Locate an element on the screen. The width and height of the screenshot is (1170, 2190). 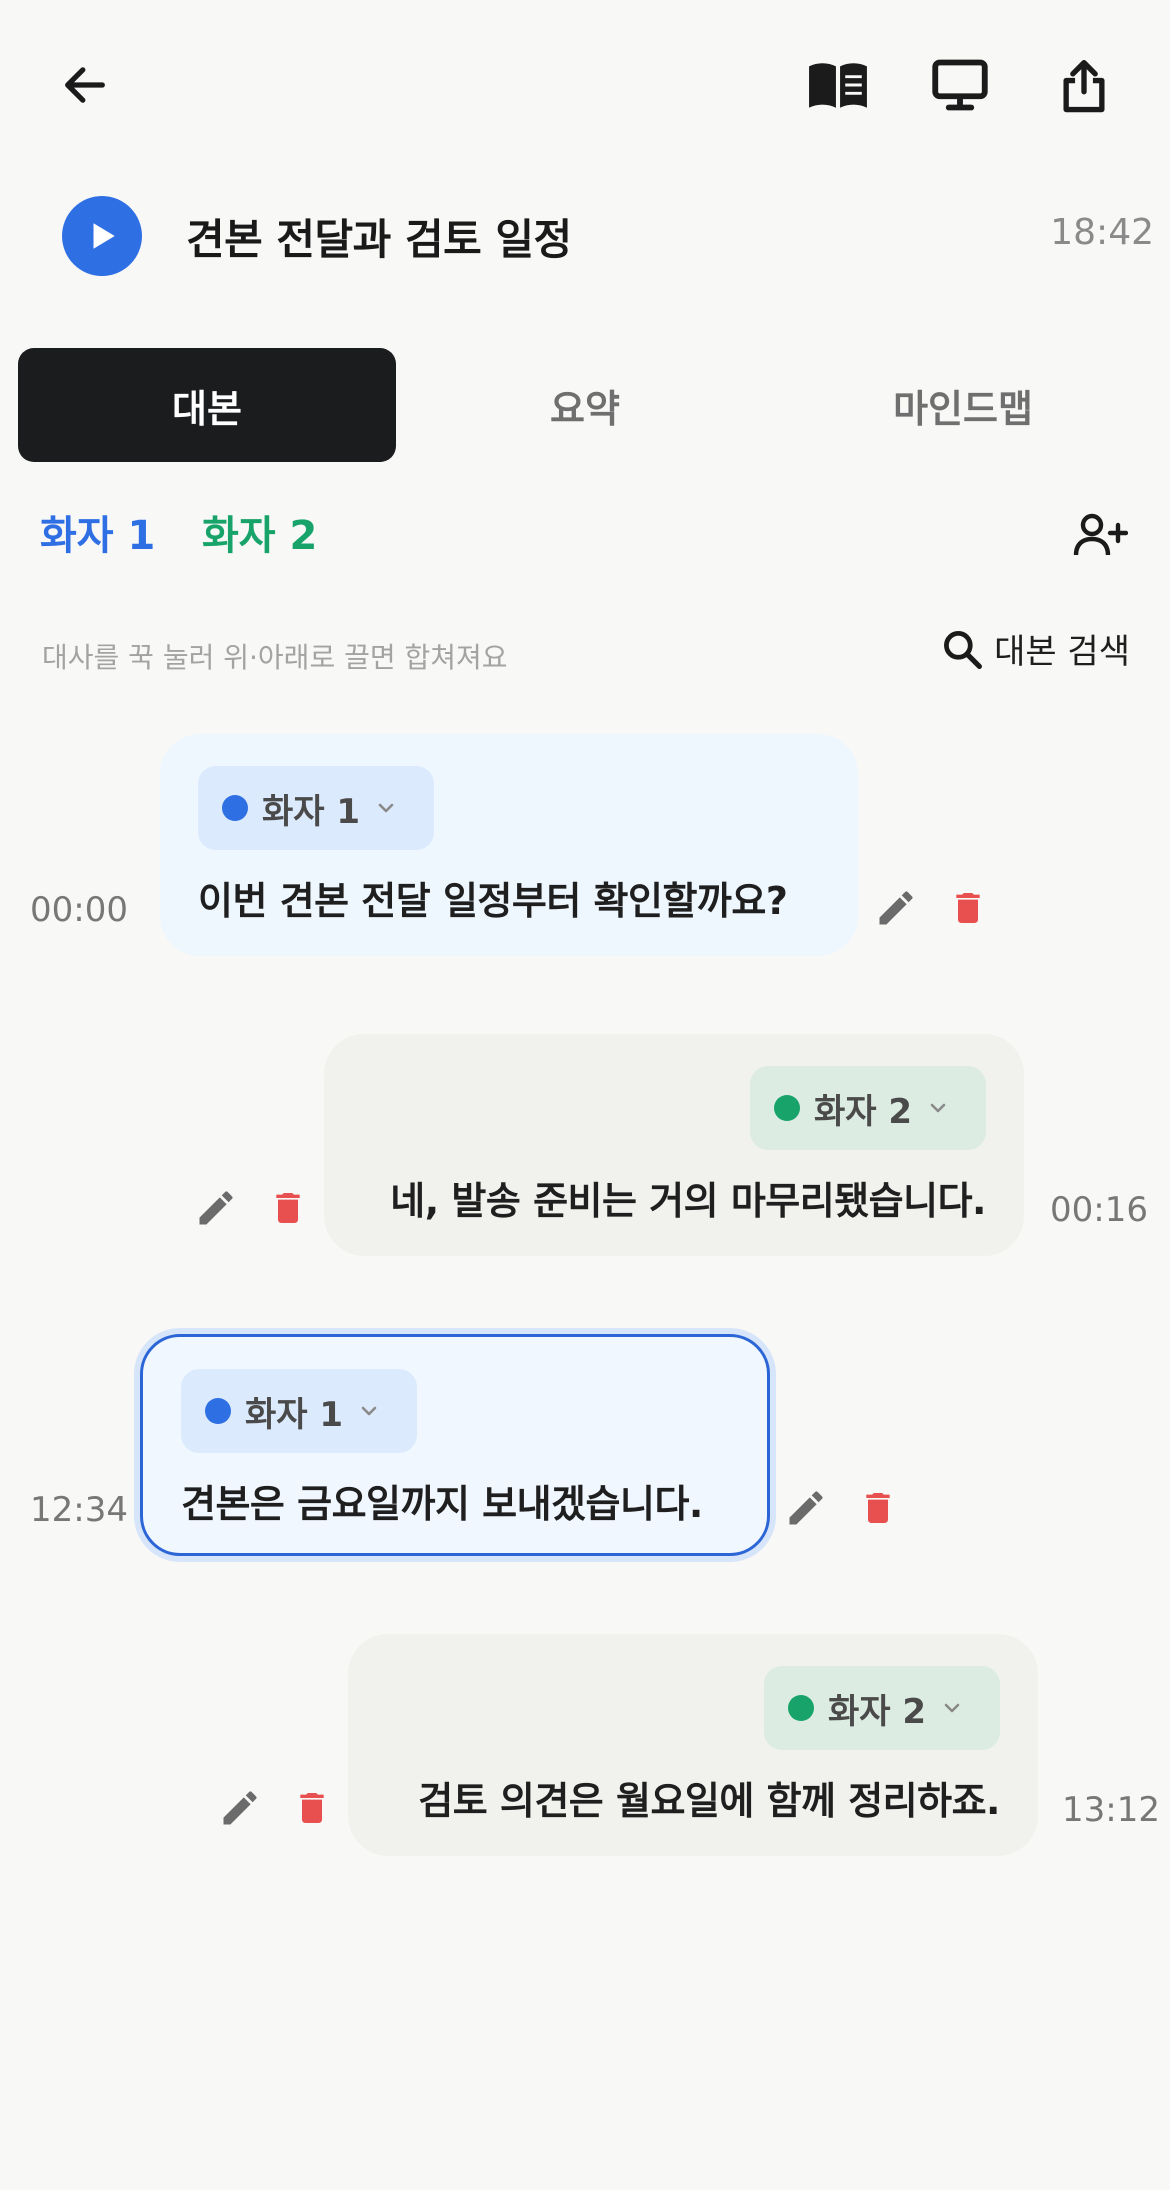
tab-mindmap: 마인드맵 is located at coordinates (963, 405).